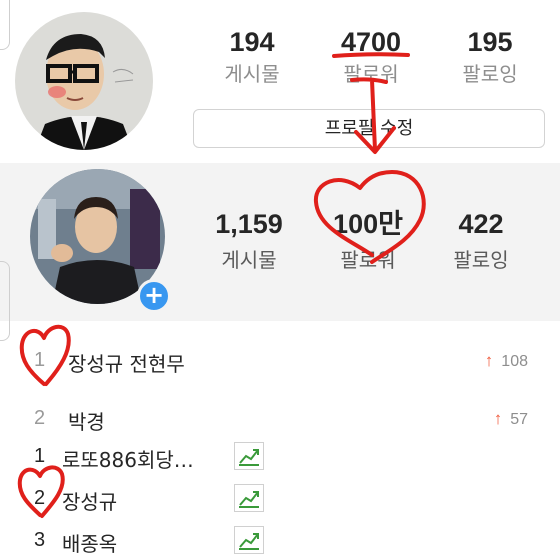 This screenshot has width=560, height=560. I want to click on posts-count: 194, so click(252, 42).